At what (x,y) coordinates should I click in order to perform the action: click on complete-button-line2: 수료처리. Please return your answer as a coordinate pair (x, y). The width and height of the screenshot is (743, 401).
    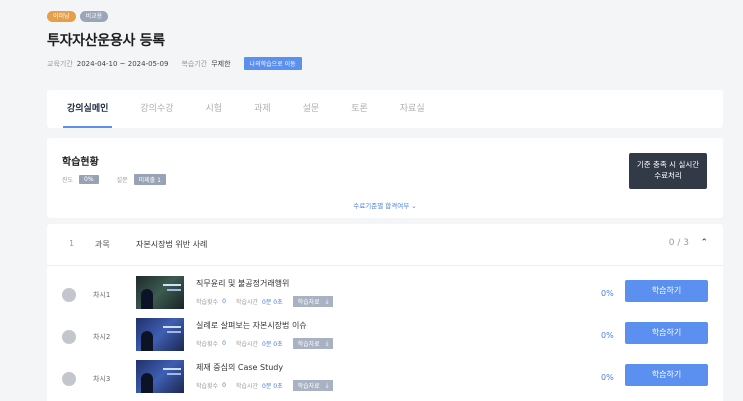
    Looking at the image, I should click on (668, 175).